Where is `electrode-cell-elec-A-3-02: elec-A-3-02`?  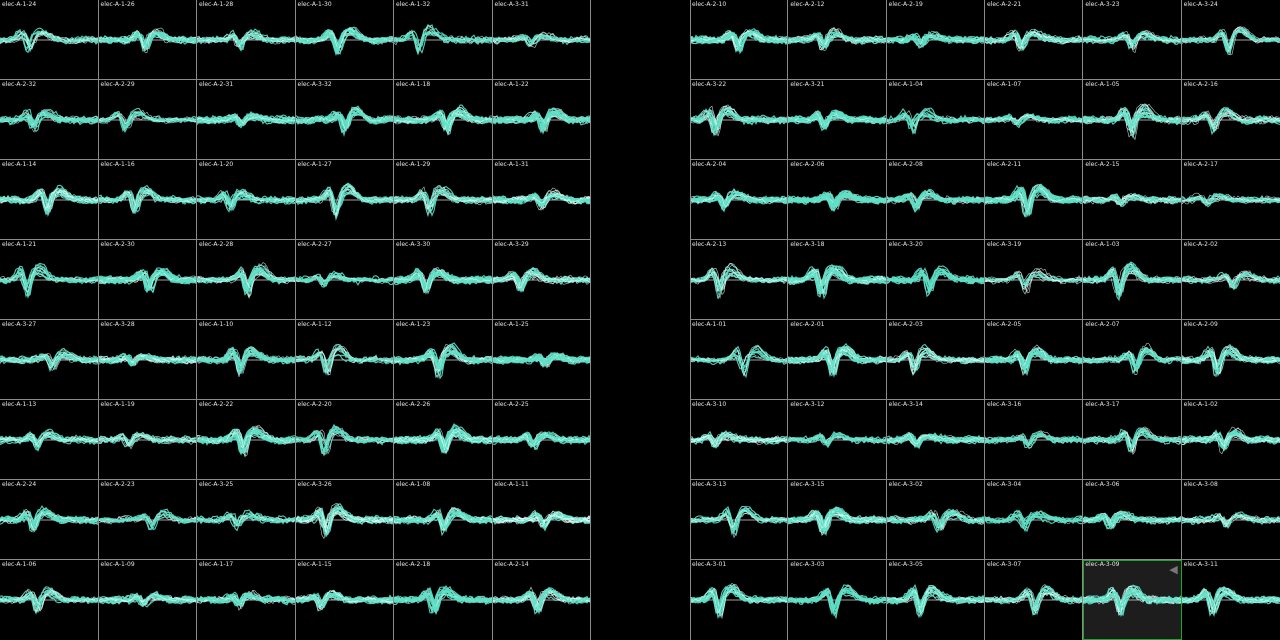 electrode-cell-elec-A-3-02: elec-A-3-02 is located at coordinates (935, 520).